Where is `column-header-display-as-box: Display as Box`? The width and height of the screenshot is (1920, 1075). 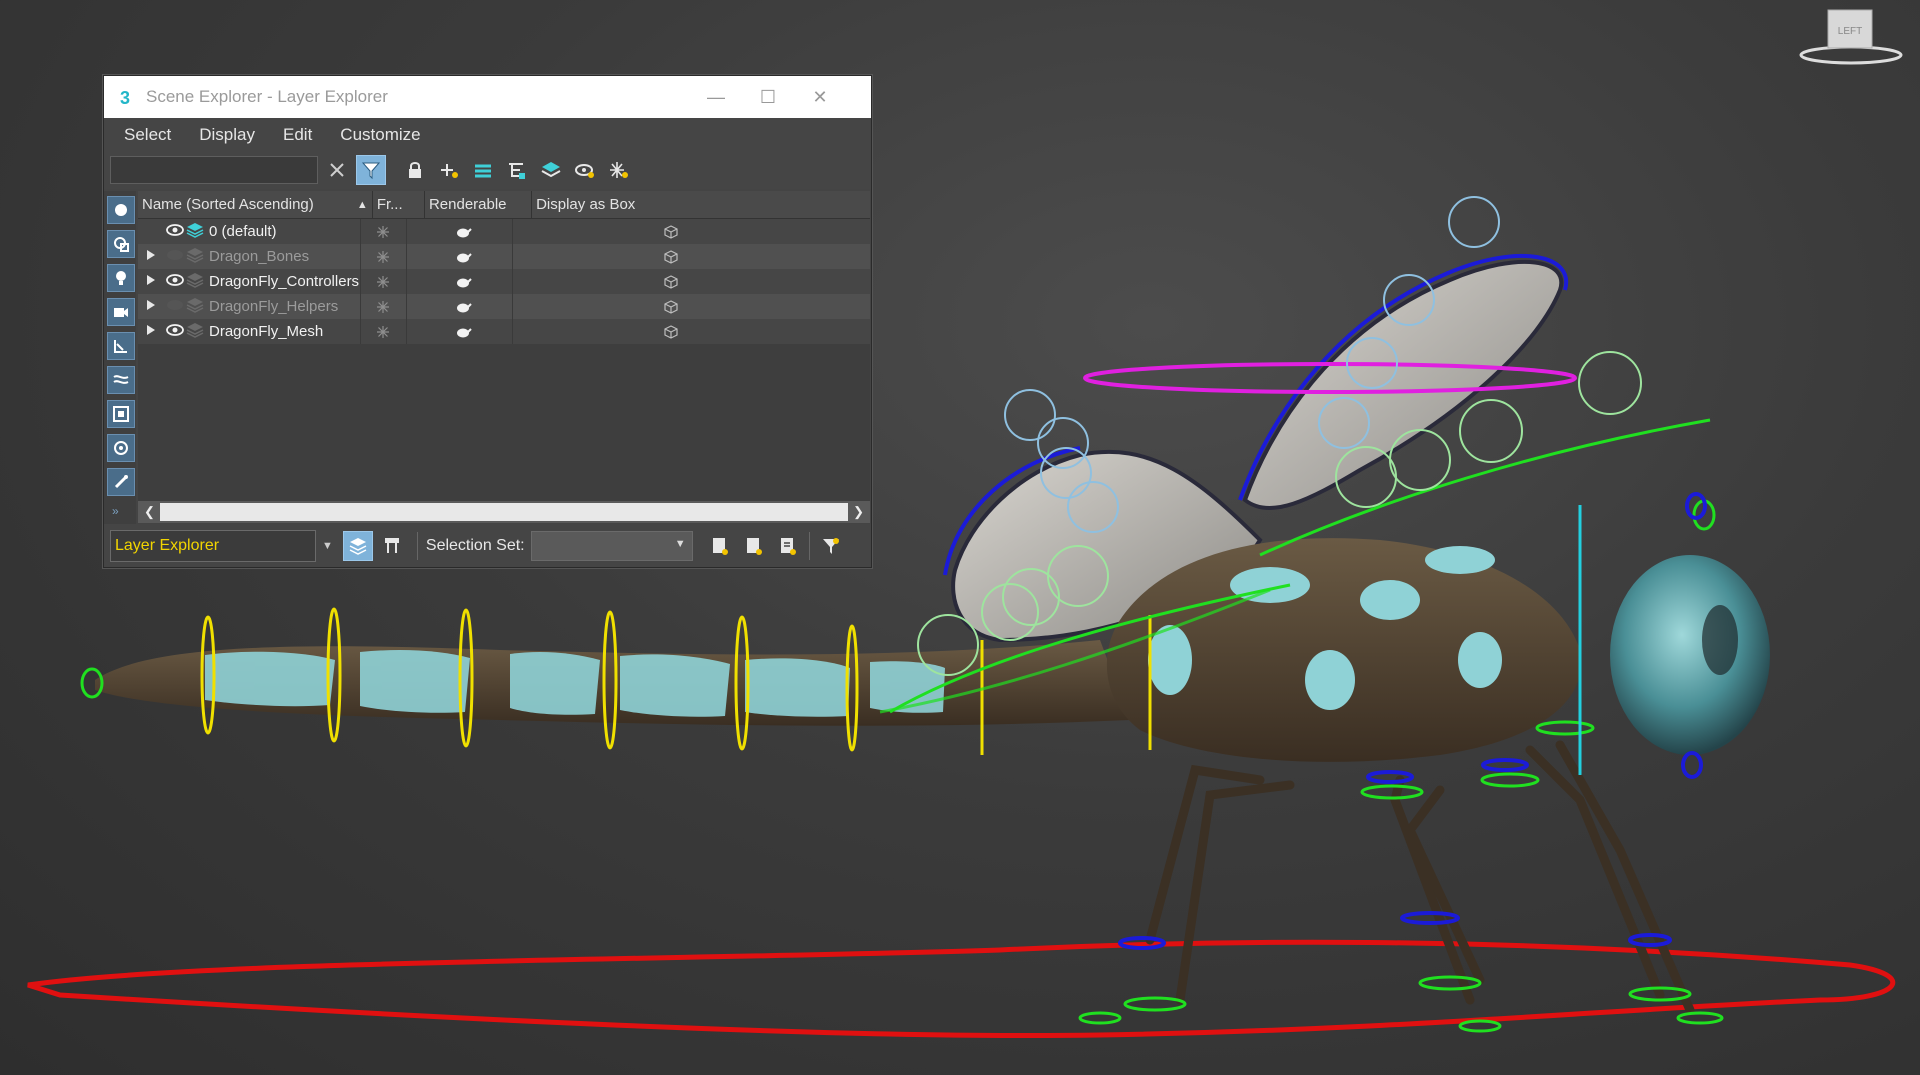
column-header-display-as-box: Display as Box is located at coordinates (701, 204).